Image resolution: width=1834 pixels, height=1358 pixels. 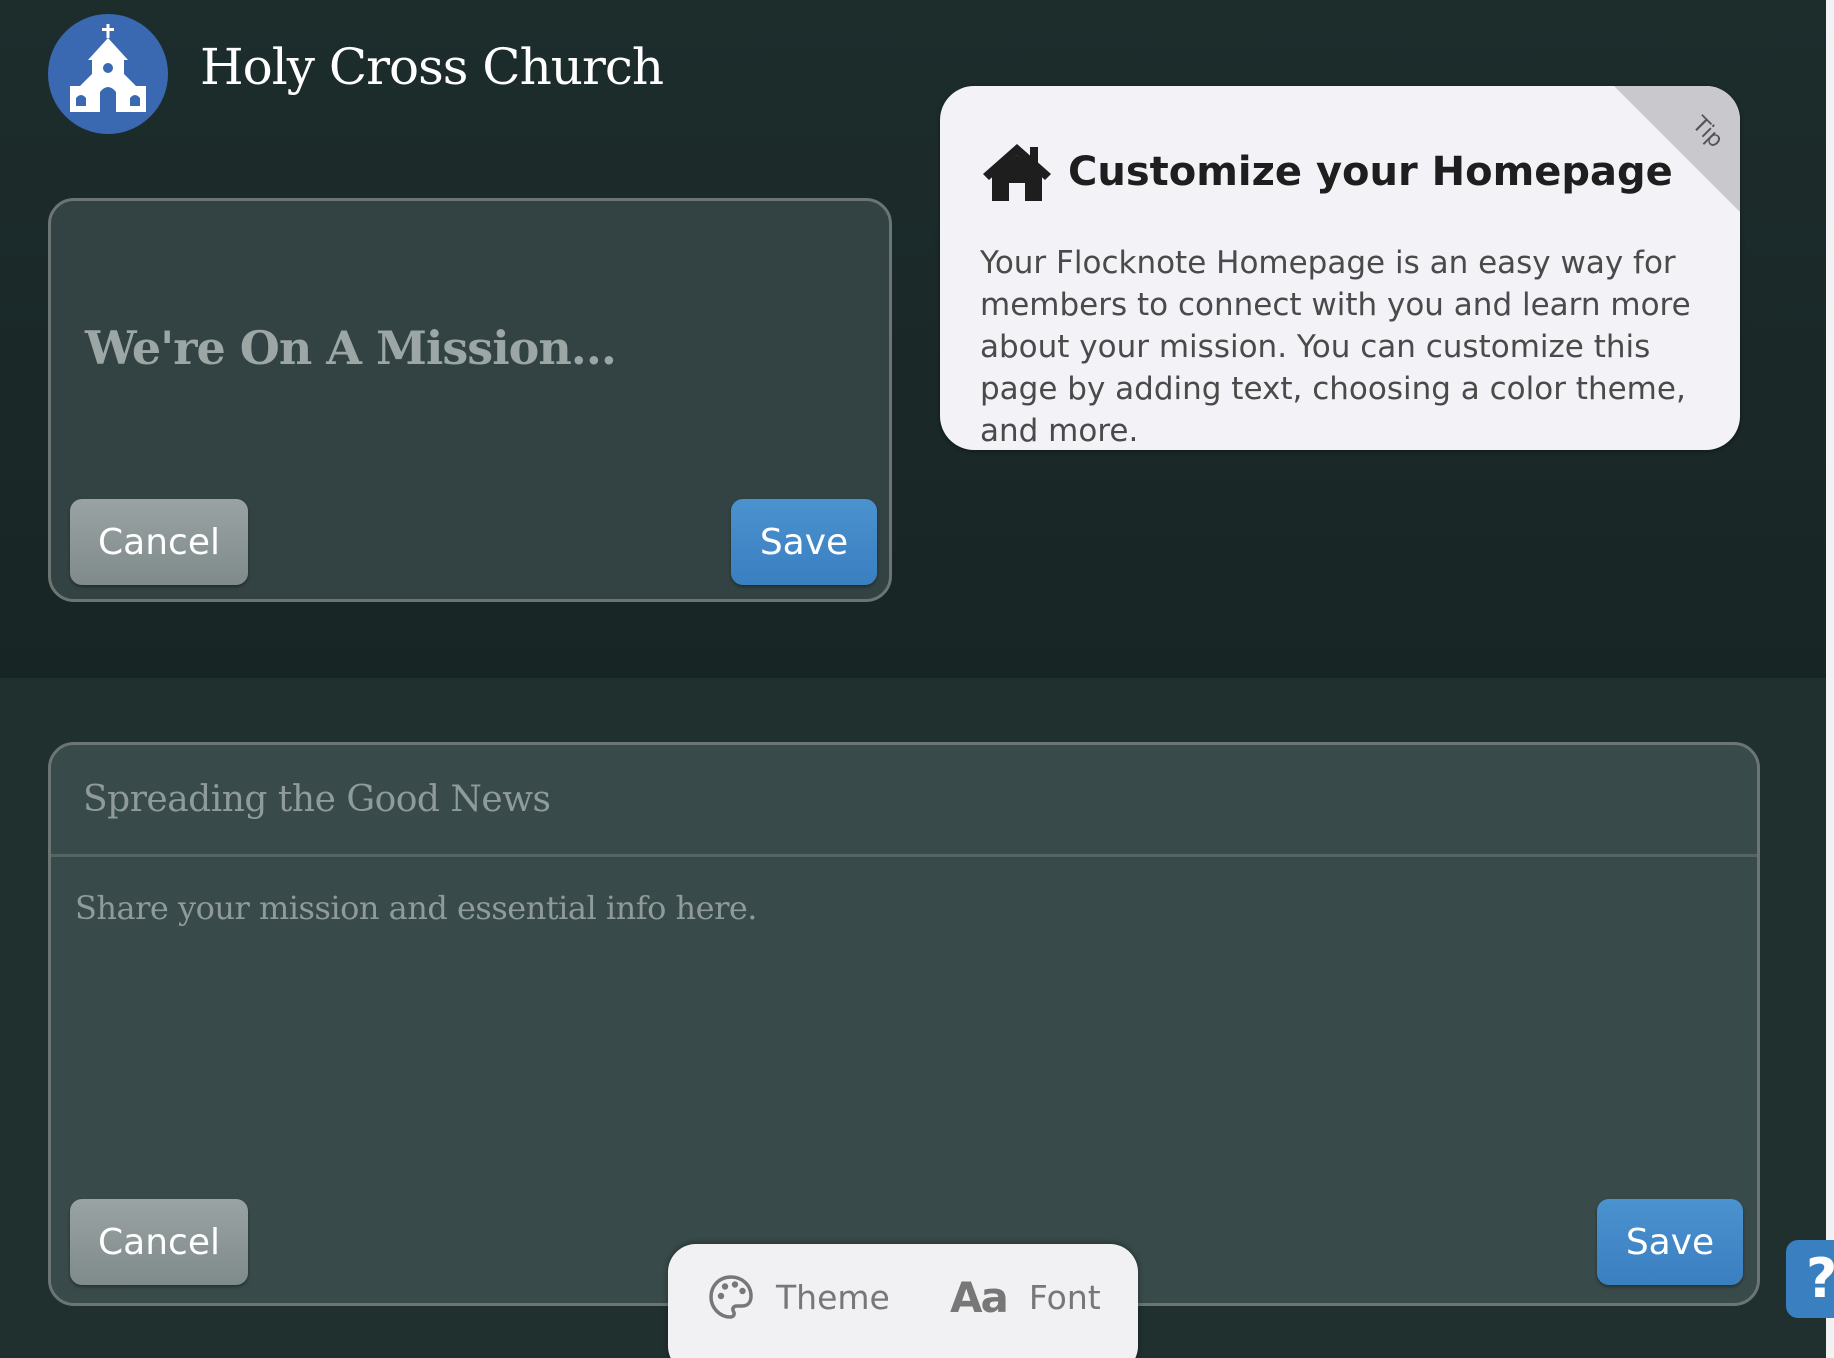 I want to click on church-logo, so click(x=108, y=74).